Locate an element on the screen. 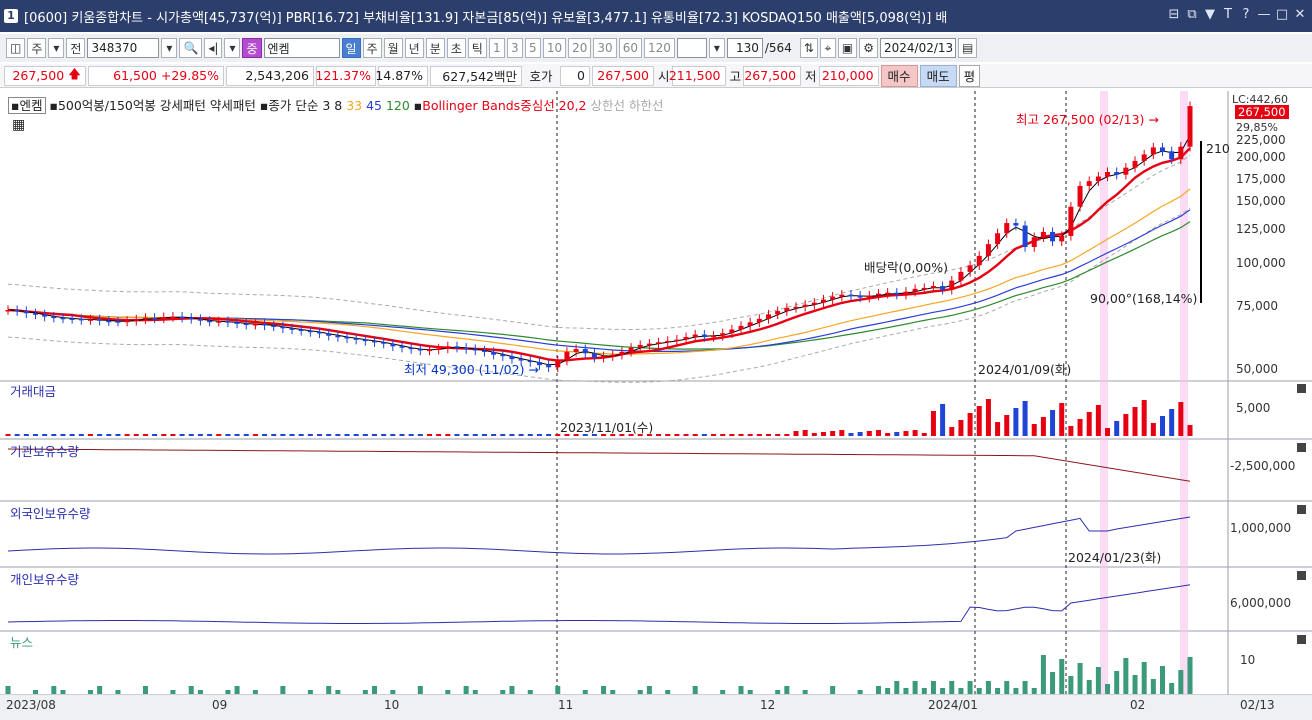  period-day: 일 is located at coordinates (351, 48).